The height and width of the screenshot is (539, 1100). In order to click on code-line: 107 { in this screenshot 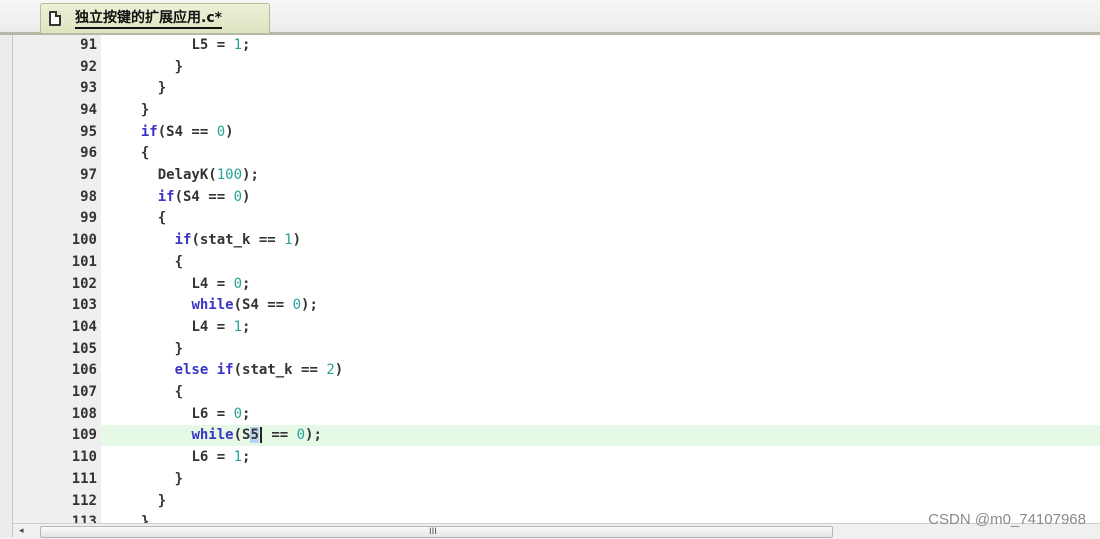, I will do `click(556, 392)`.